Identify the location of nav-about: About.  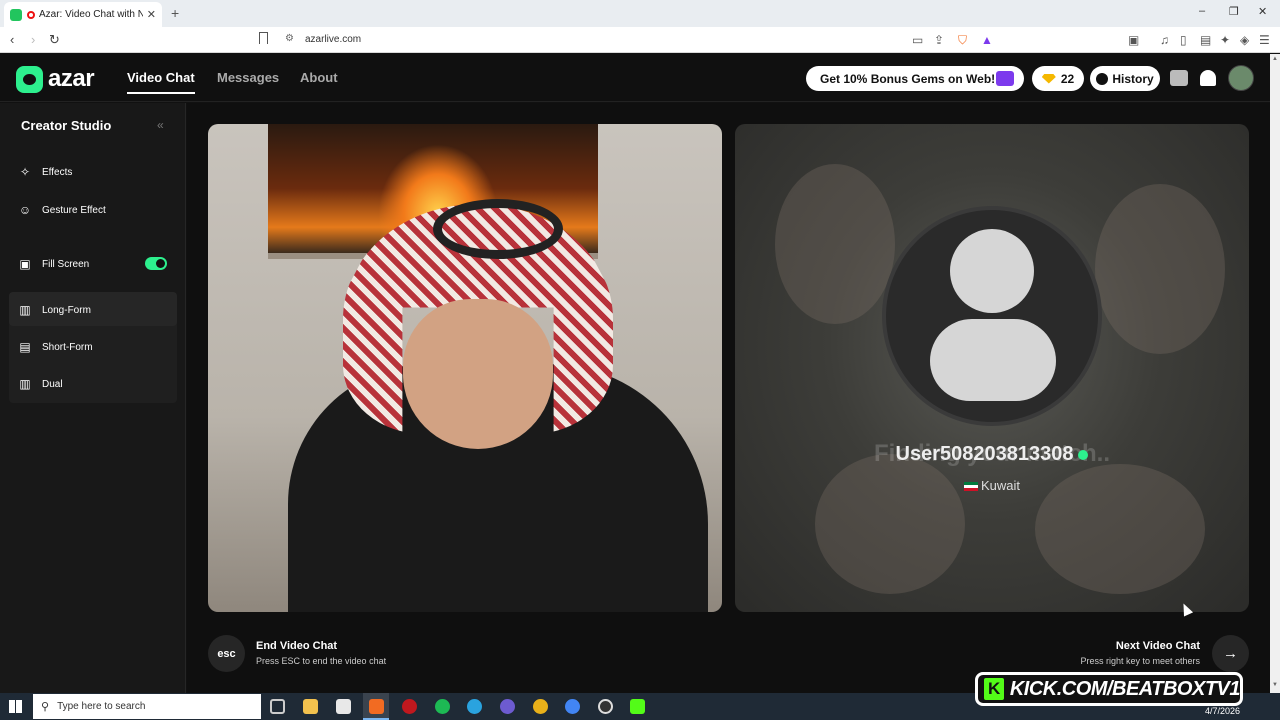
(319, 77).